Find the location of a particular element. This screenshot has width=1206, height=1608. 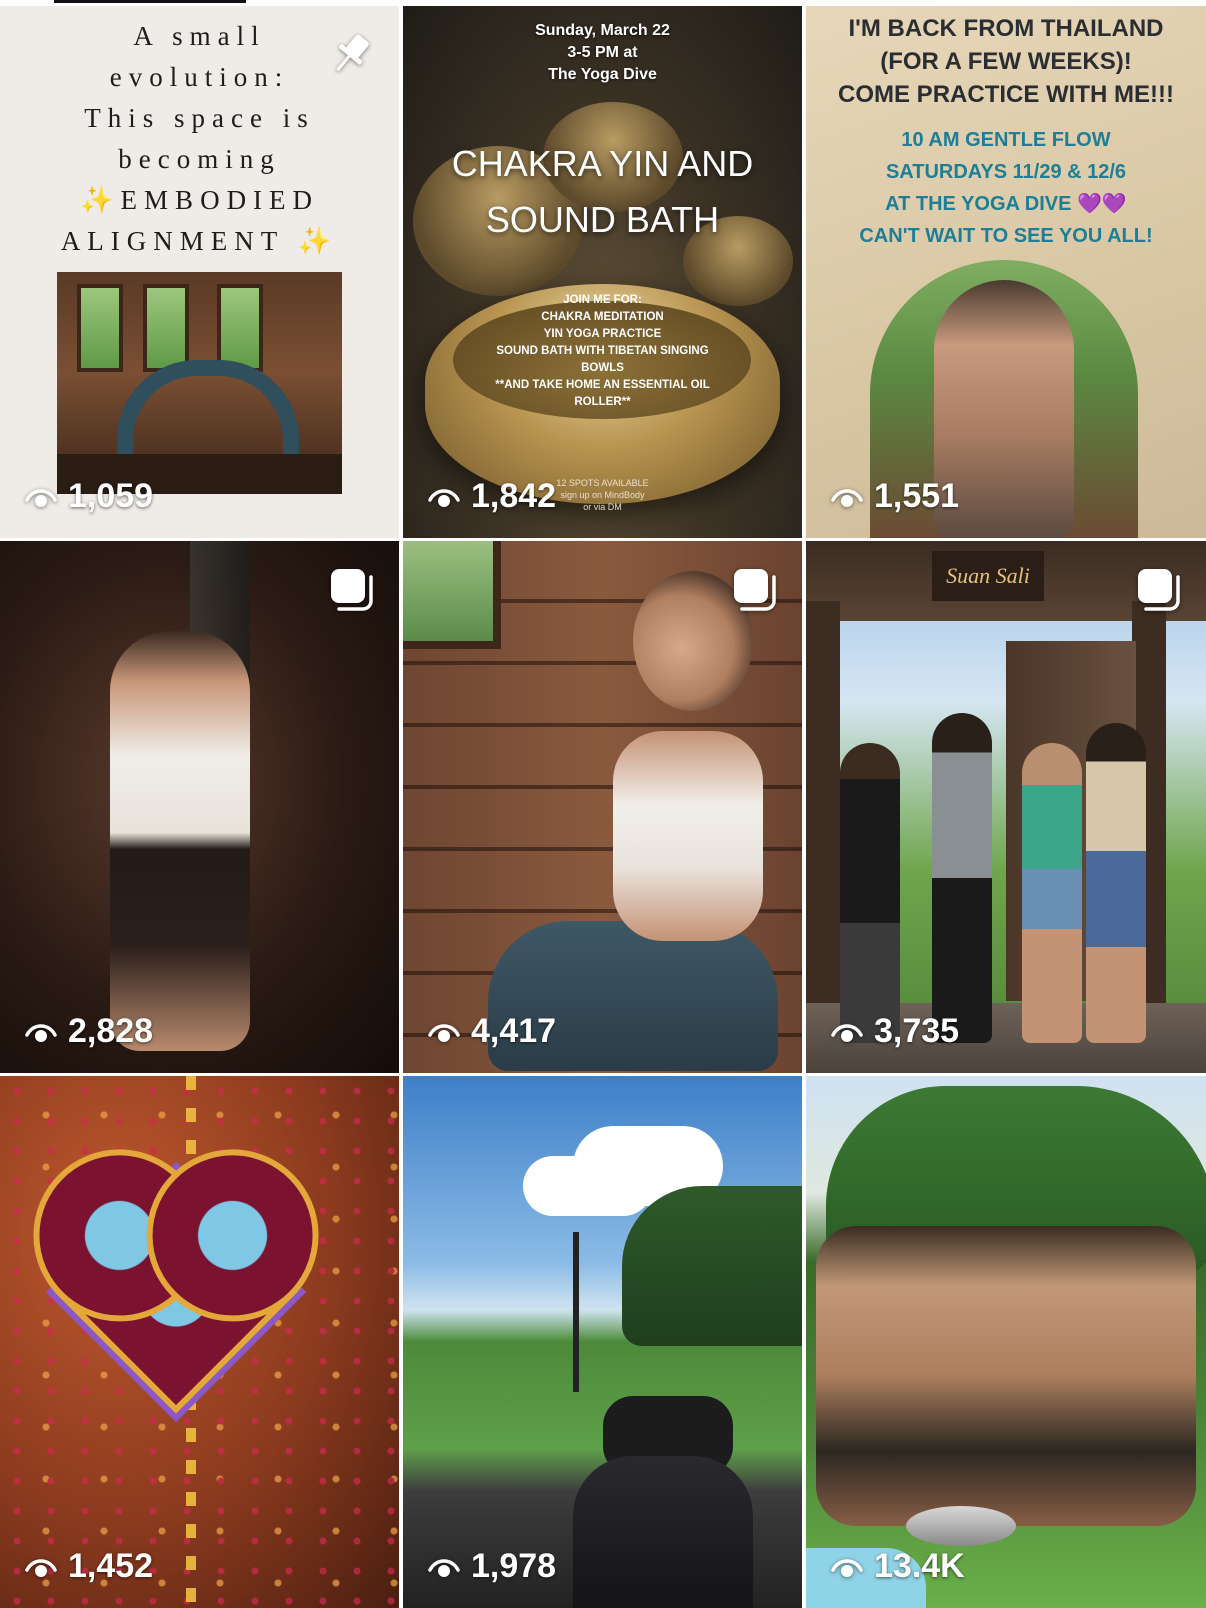

grid-post-9: 13.4K is located at coordinates (1006, 1342).